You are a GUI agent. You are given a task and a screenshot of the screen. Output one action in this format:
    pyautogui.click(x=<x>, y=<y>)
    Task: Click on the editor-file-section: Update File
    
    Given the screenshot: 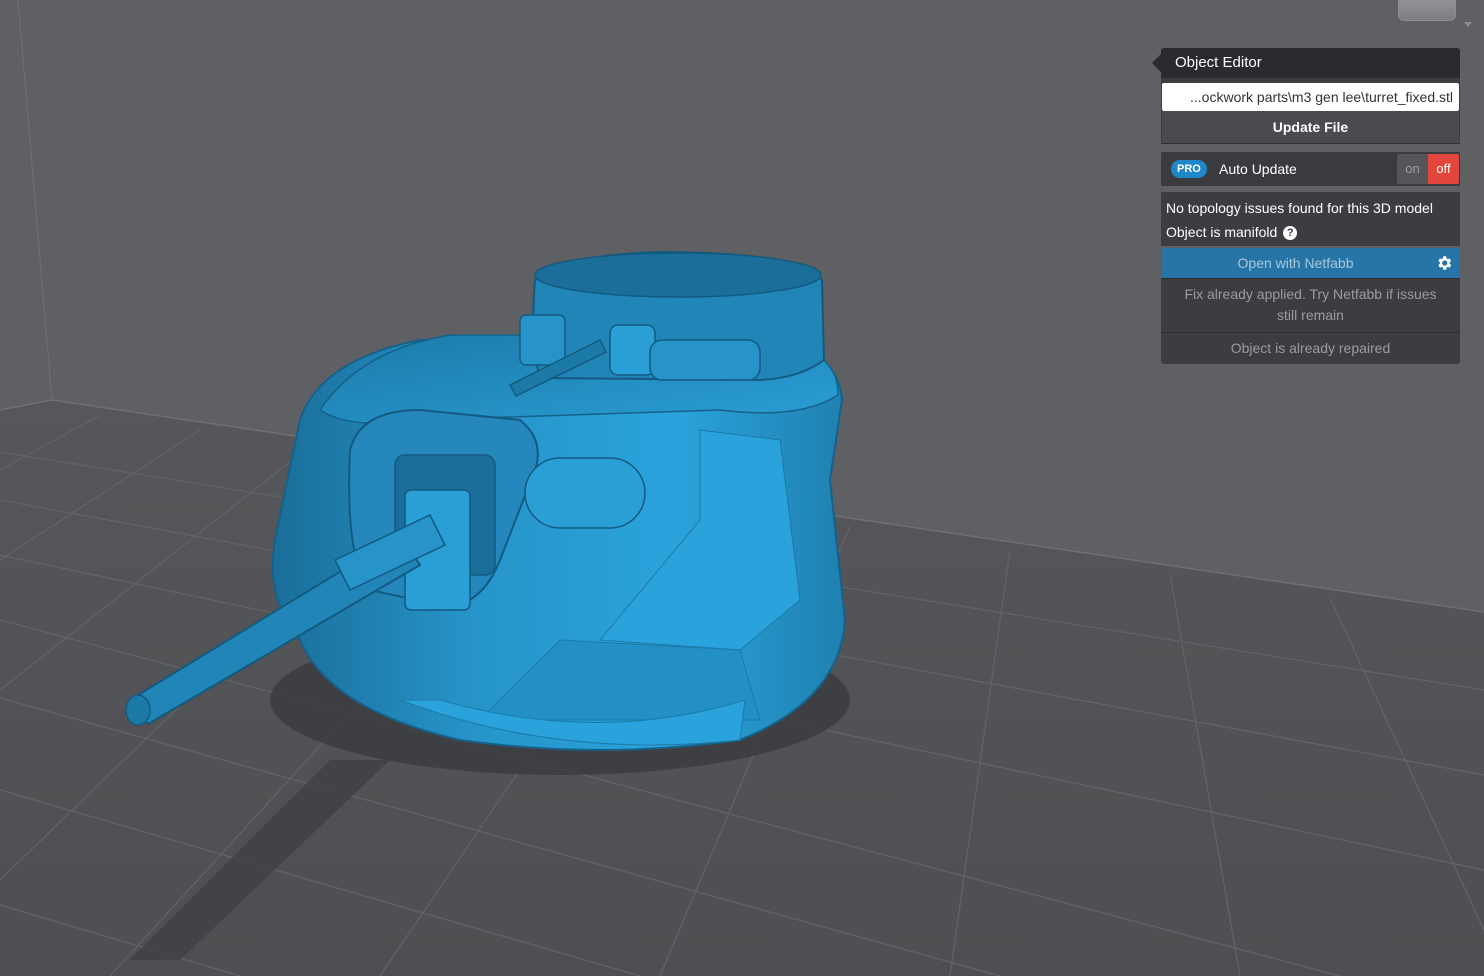 What is the action you would take?
    pyautogui.click(x=1310, y=111)
    